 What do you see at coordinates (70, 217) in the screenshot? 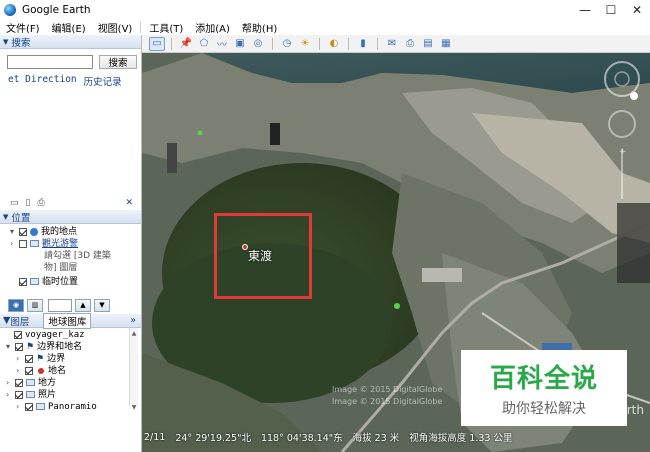
I see `places-panel-header: ▼ 位置` at bounding box center [70, 217].